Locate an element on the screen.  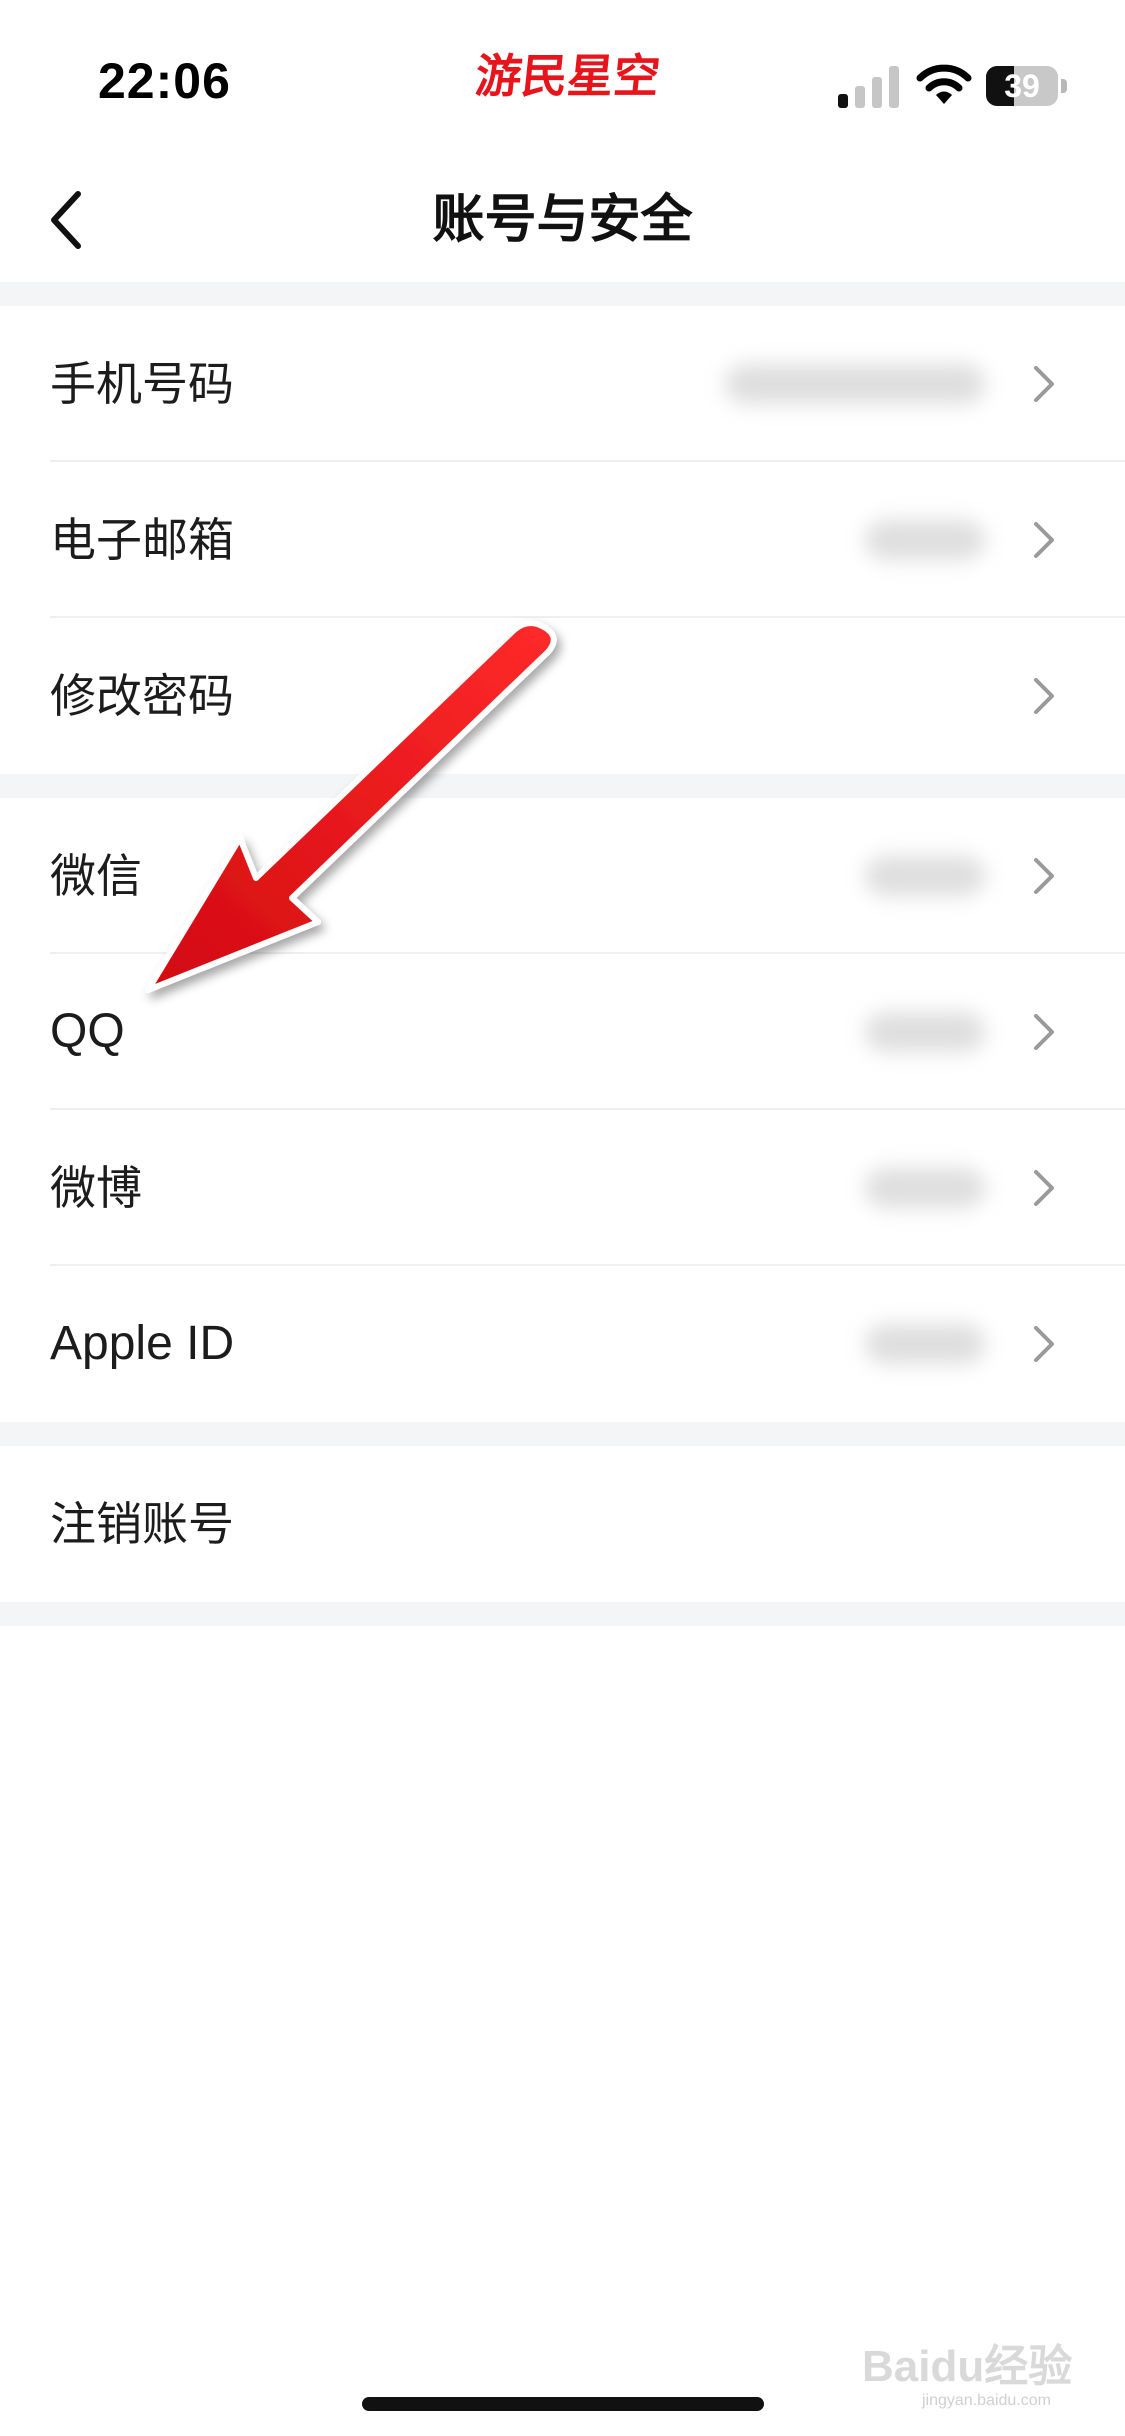
back-button is located at coordinates (70, 220).